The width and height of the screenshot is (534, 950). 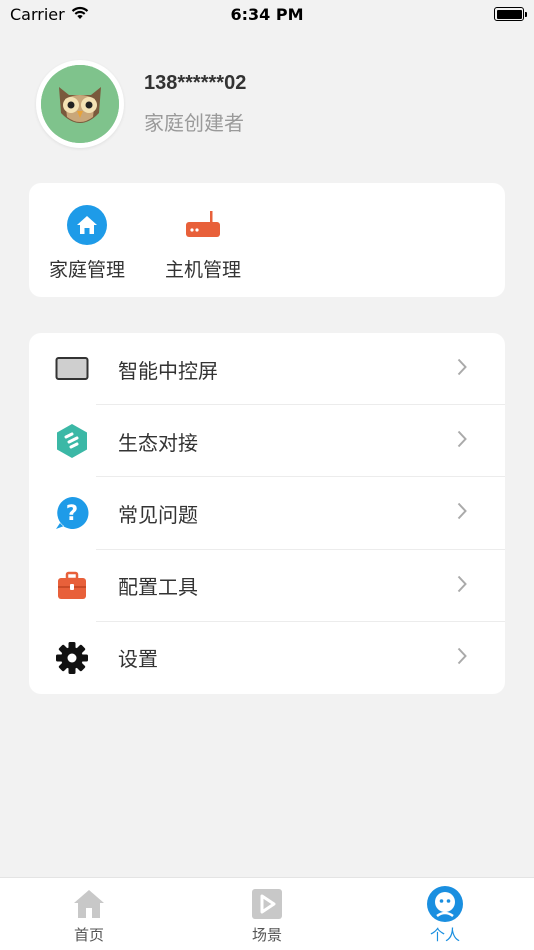 What do you see at coordinates (86, 270) in the screenshot?
I see `quick-label: 家庭管理` at bounding box center [86, 270].